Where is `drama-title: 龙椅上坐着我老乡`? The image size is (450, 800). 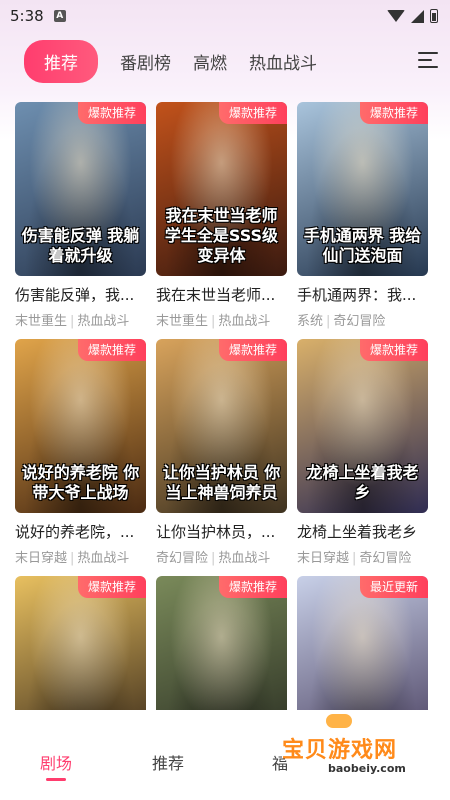
drama-title: 龙椅上坐着我老乡 is located at coordinates (362, 531).